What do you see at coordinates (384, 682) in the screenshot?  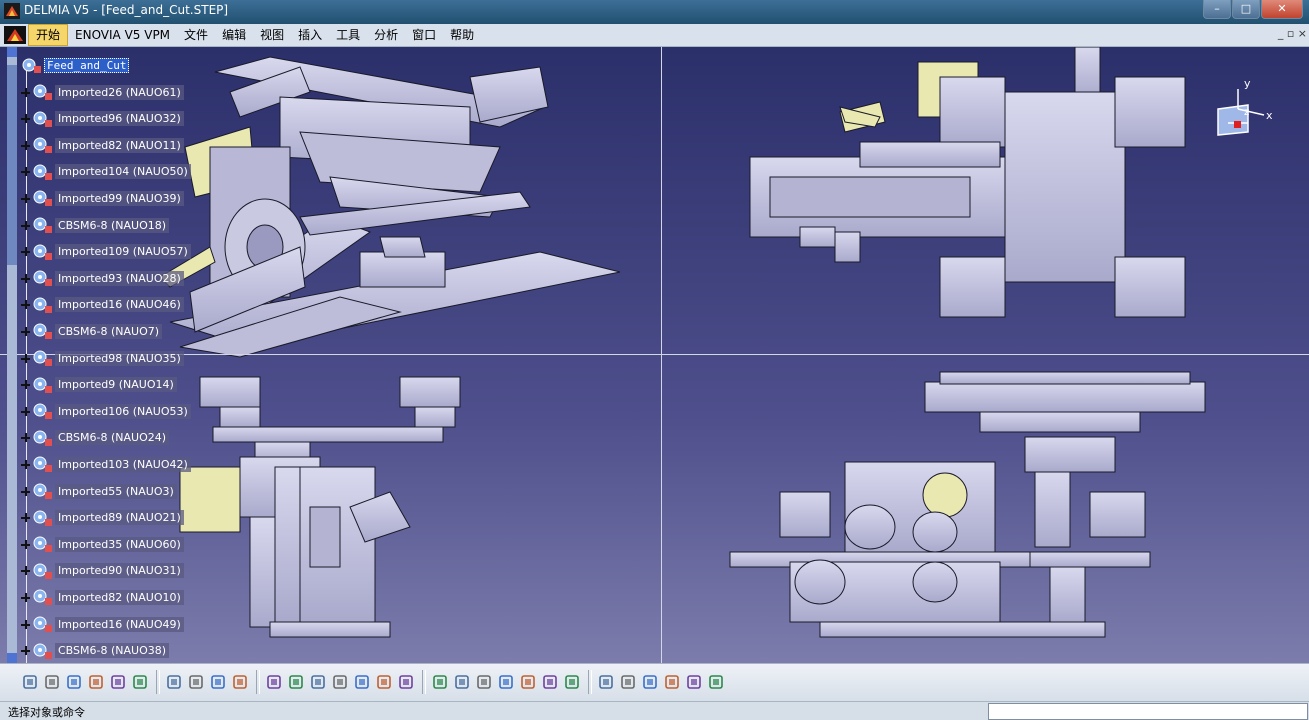 I see `lock-icon` at bounding box center [384, 682].